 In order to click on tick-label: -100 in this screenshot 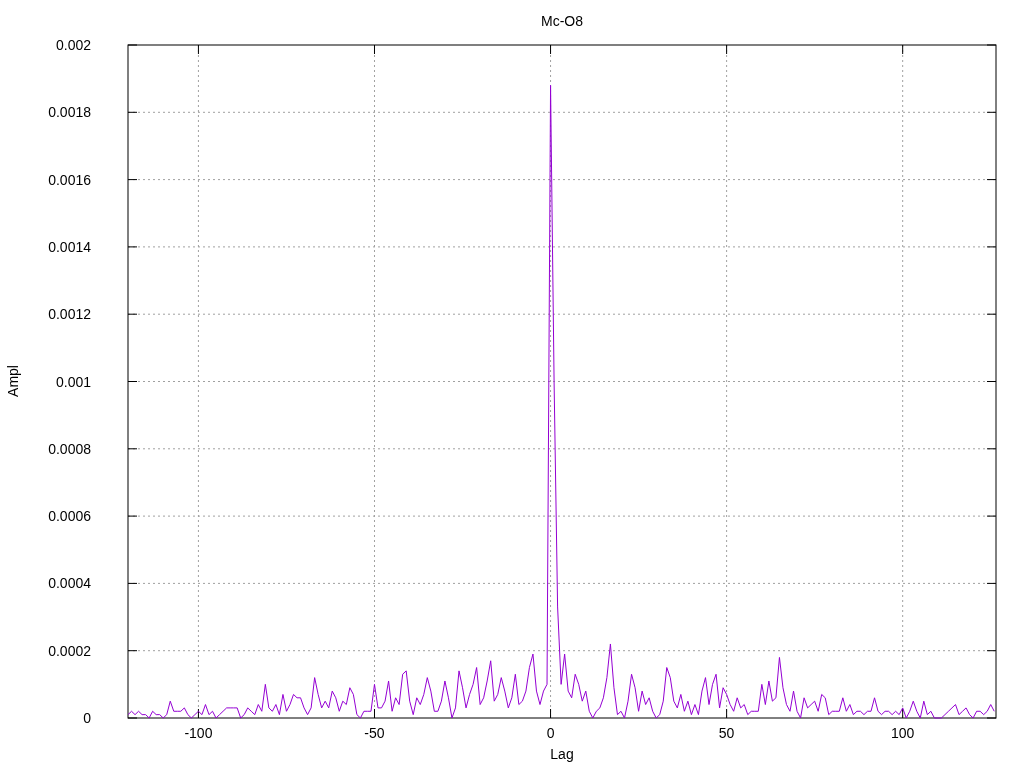, I will do `click(198, 733)`.